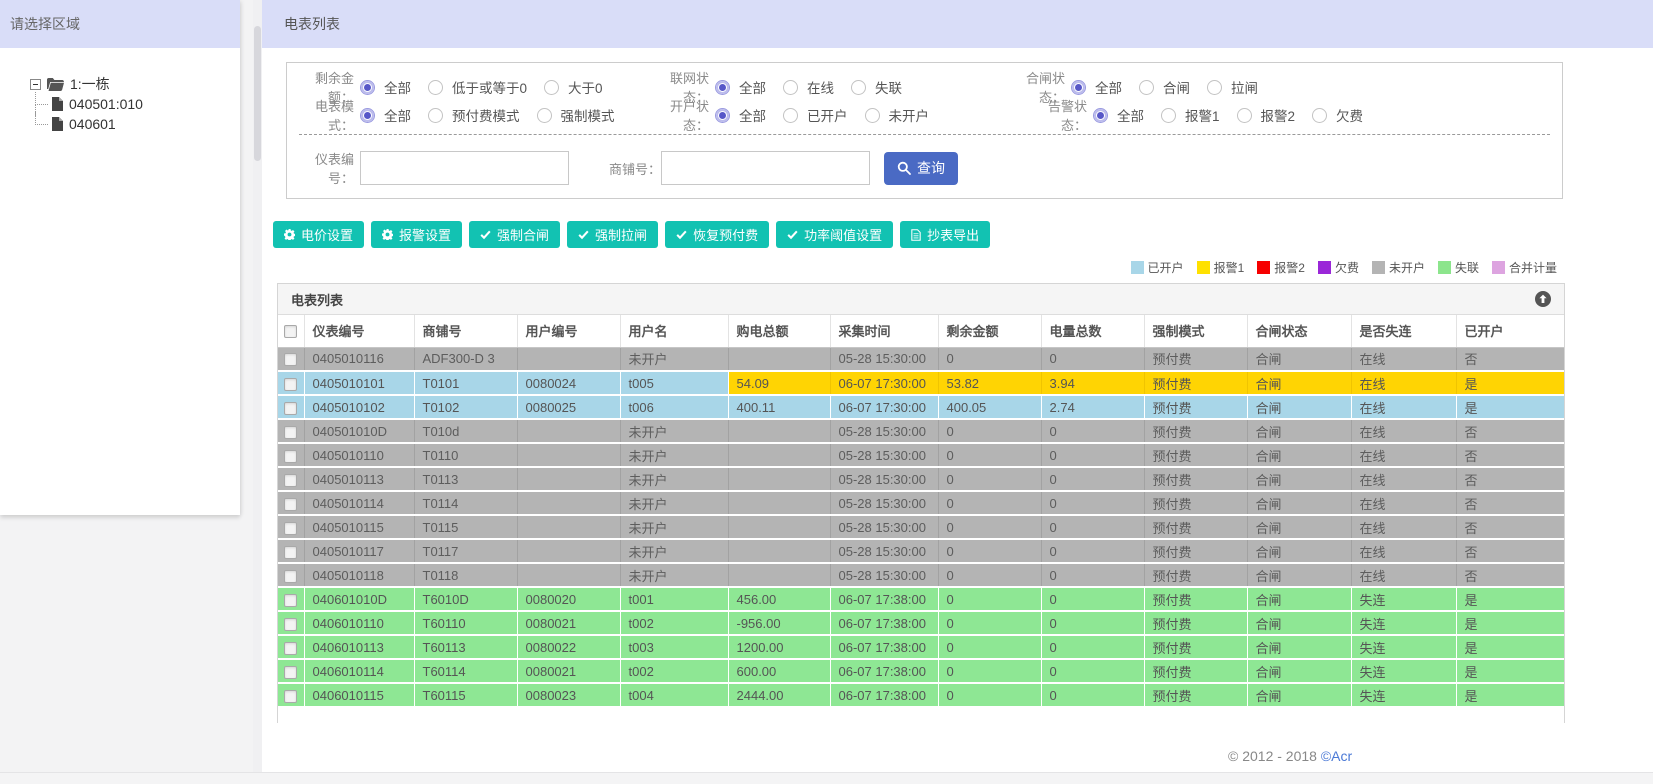 The height and width of the screenshot is (784, 1653). I want to click on radio-option: 拉闸, so click(1232, 87).